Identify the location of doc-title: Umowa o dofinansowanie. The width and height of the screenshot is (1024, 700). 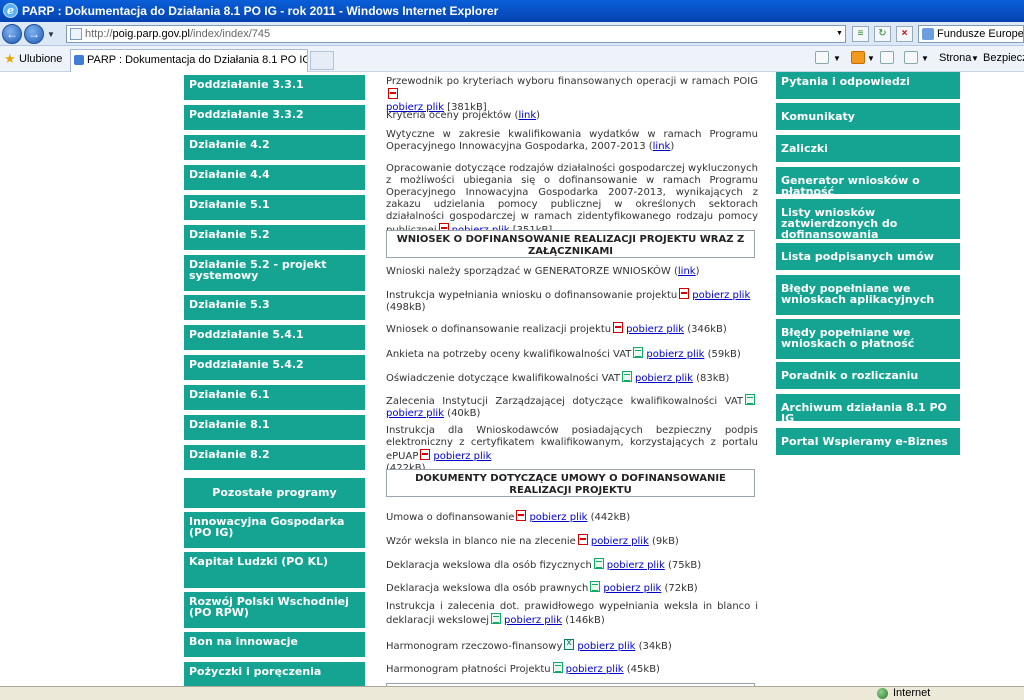
(450, 517).